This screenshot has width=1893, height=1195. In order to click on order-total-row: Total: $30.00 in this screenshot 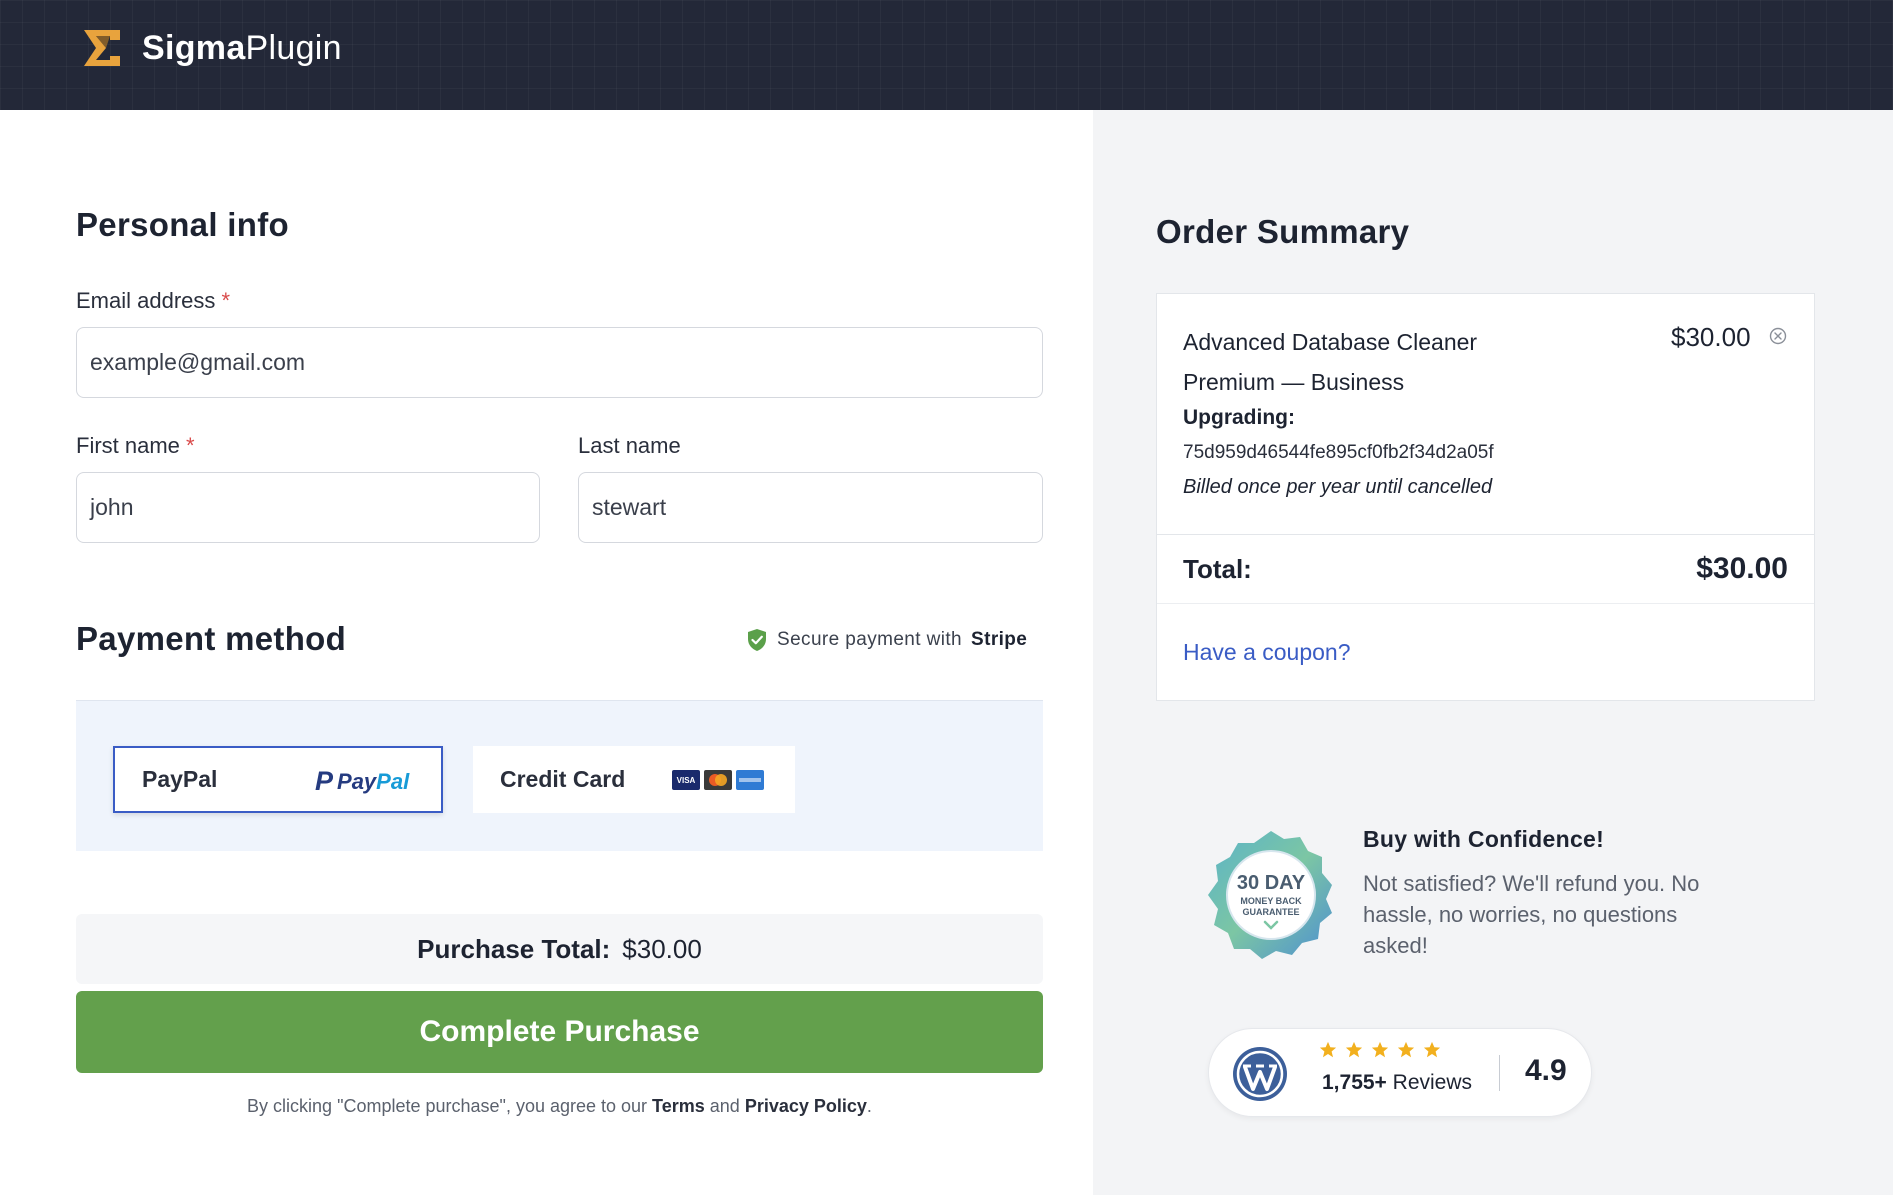, I will do `click(1485, 569)`.